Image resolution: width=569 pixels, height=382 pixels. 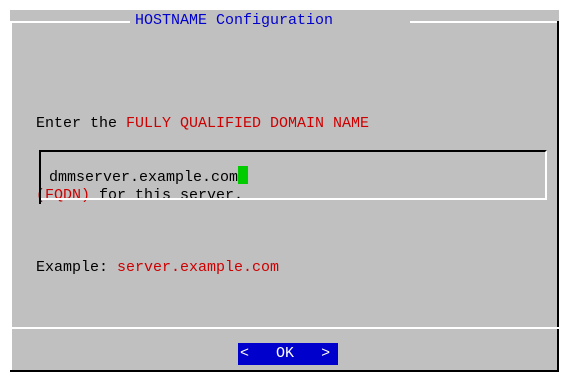 I want to click on dialog-frame-top-left, so click(x=70, y=22).